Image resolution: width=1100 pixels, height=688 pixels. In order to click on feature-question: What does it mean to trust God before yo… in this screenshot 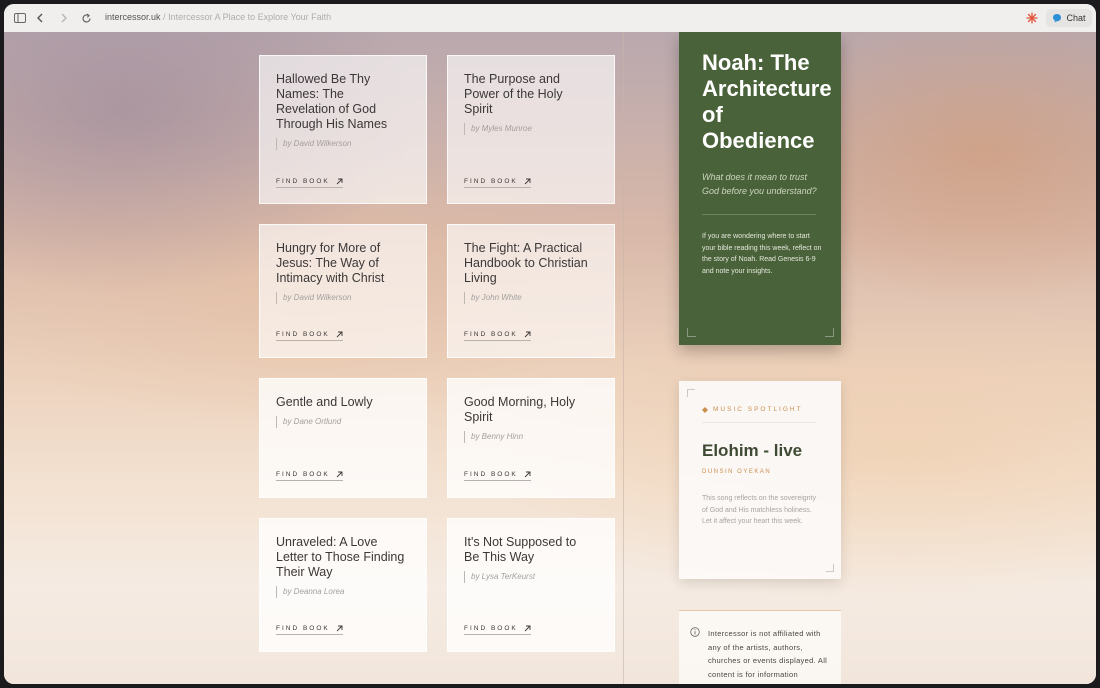, I will do `click(759, 184)`.